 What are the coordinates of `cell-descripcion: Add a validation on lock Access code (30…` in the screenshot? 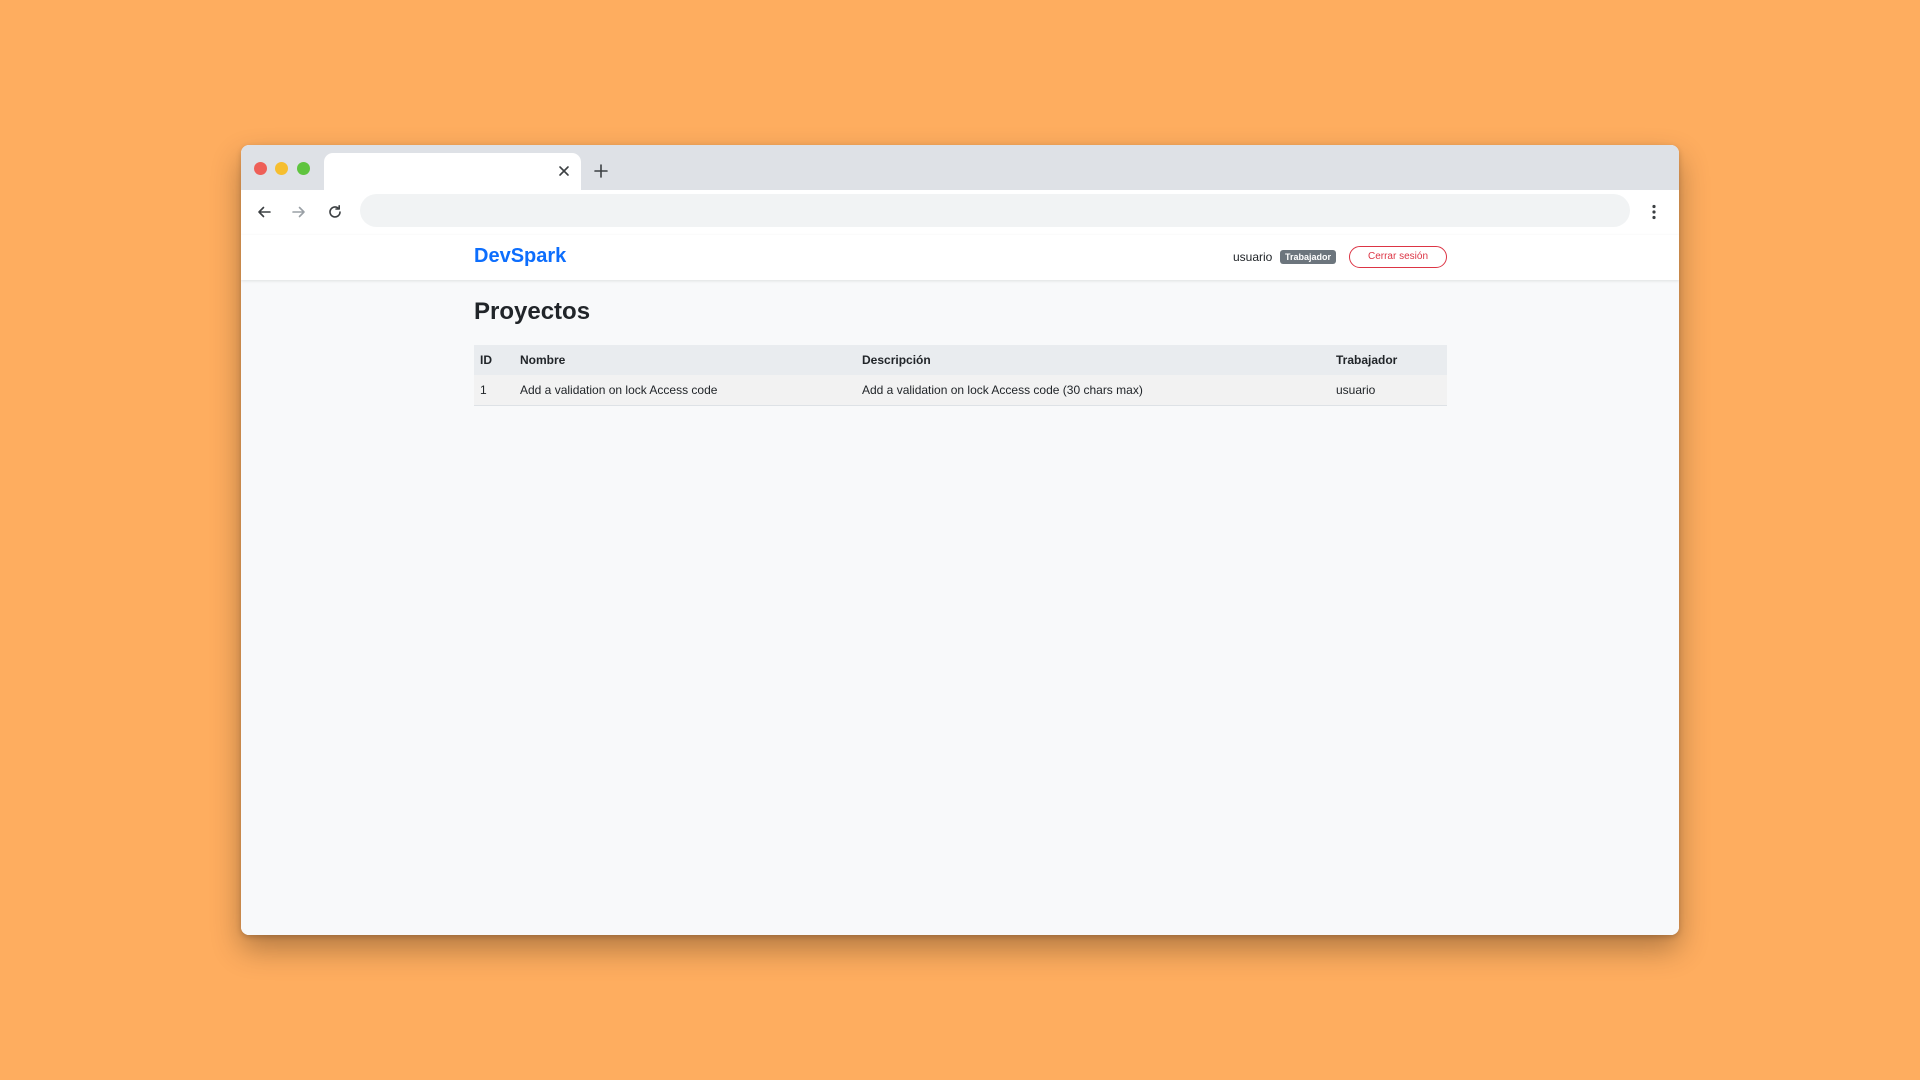 It's located at (1093, 390).